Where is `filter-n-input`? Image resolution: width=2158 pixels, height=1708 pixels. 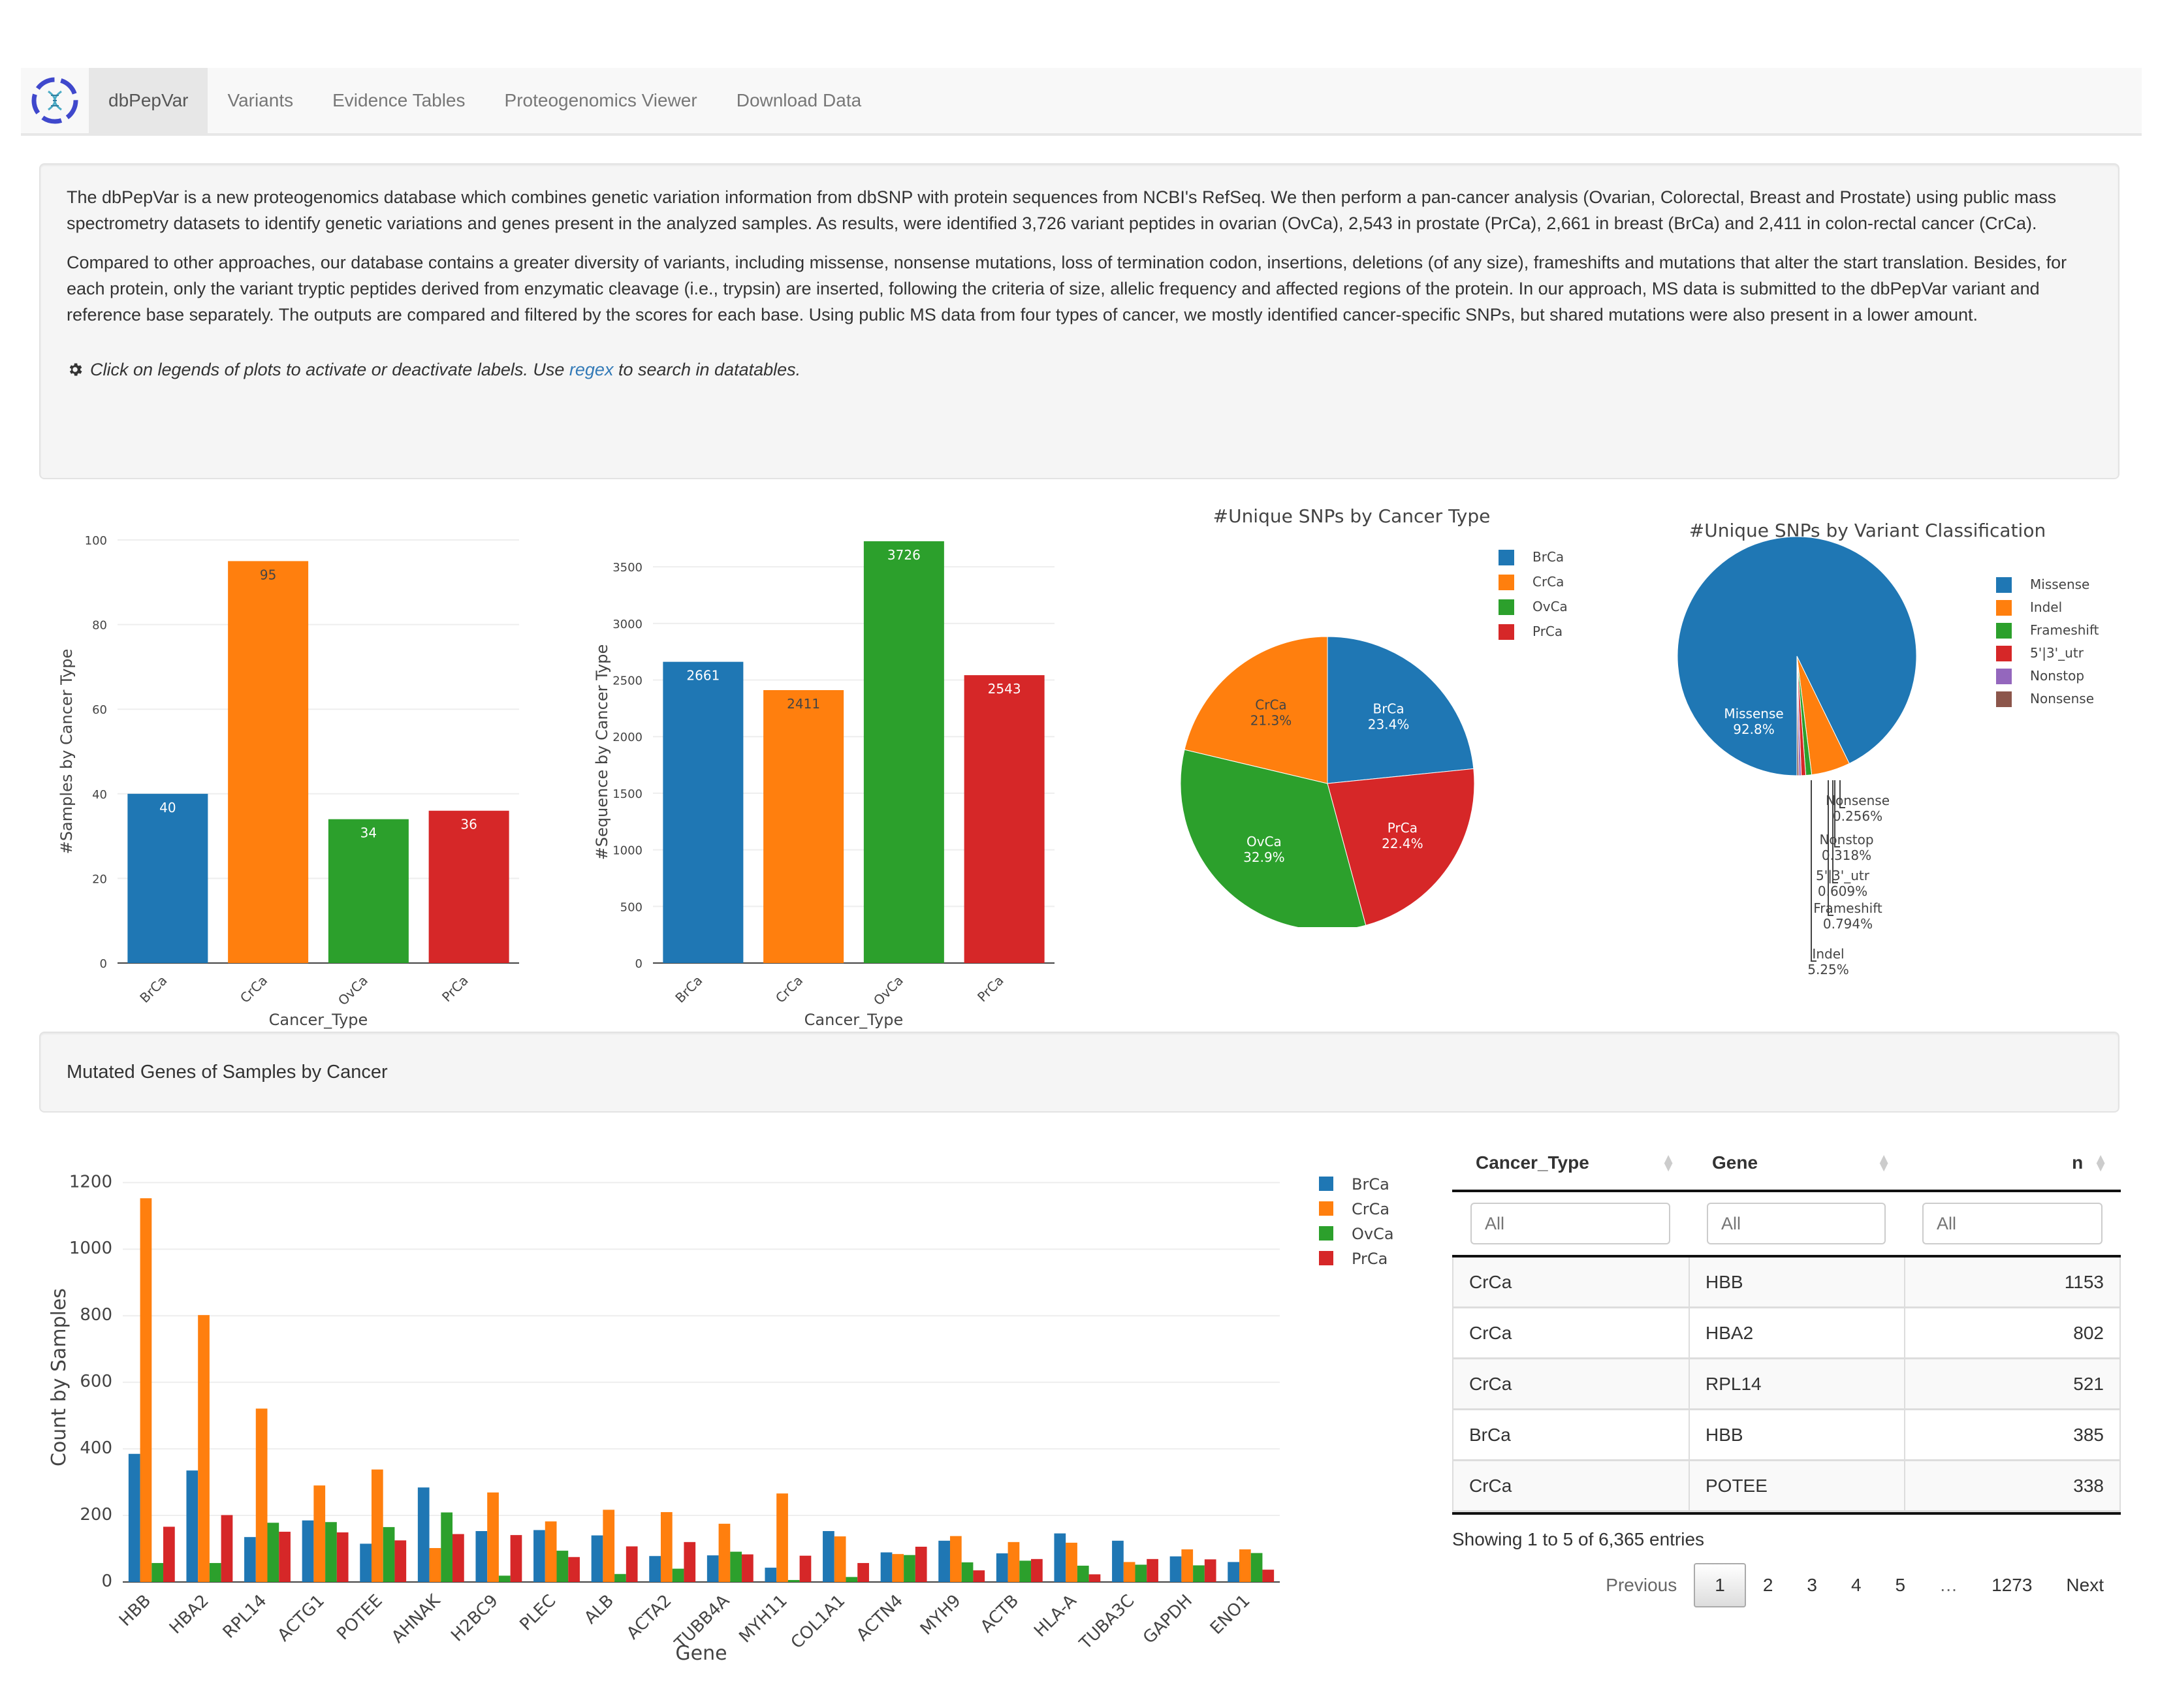 filter-n-input is located at coordinates (2012, 1223).